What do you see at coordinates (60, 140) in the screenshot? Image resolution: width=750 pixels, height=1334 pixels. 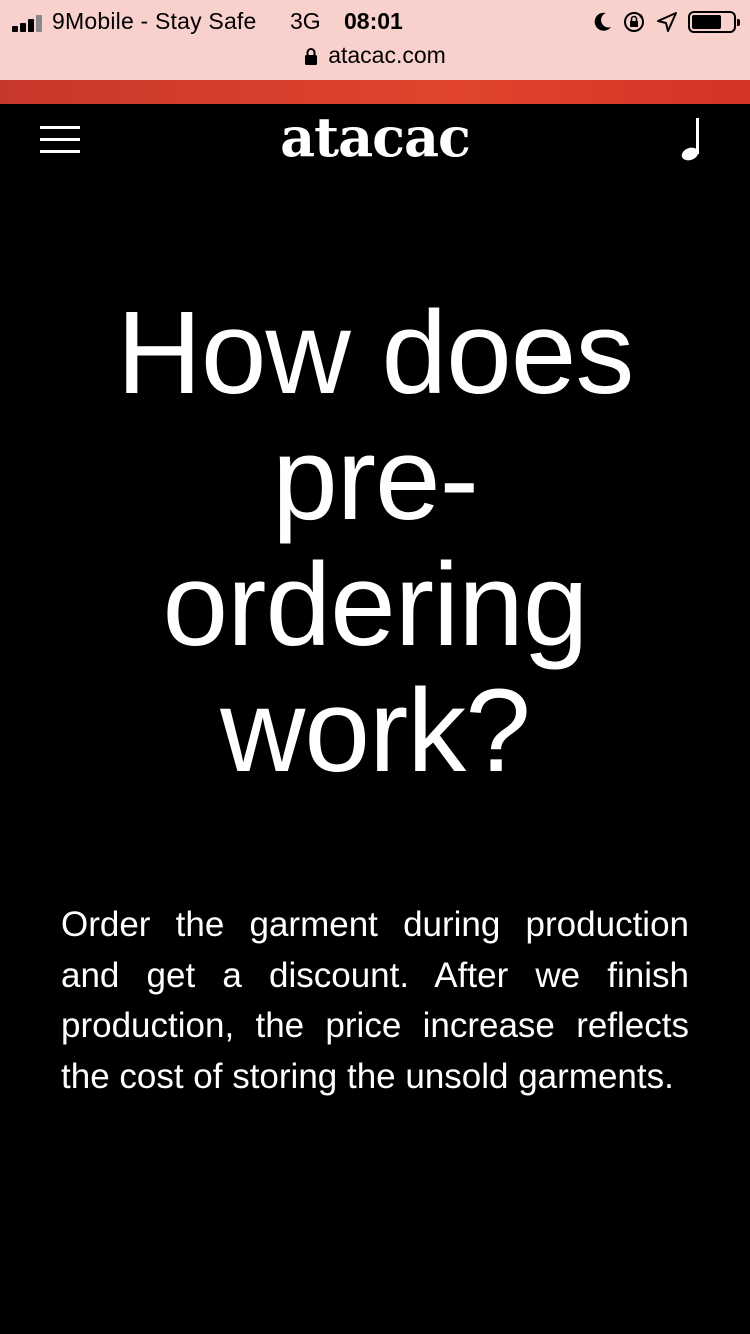 I see `hamburger-menu-icon` at bounding box center [60, 140].